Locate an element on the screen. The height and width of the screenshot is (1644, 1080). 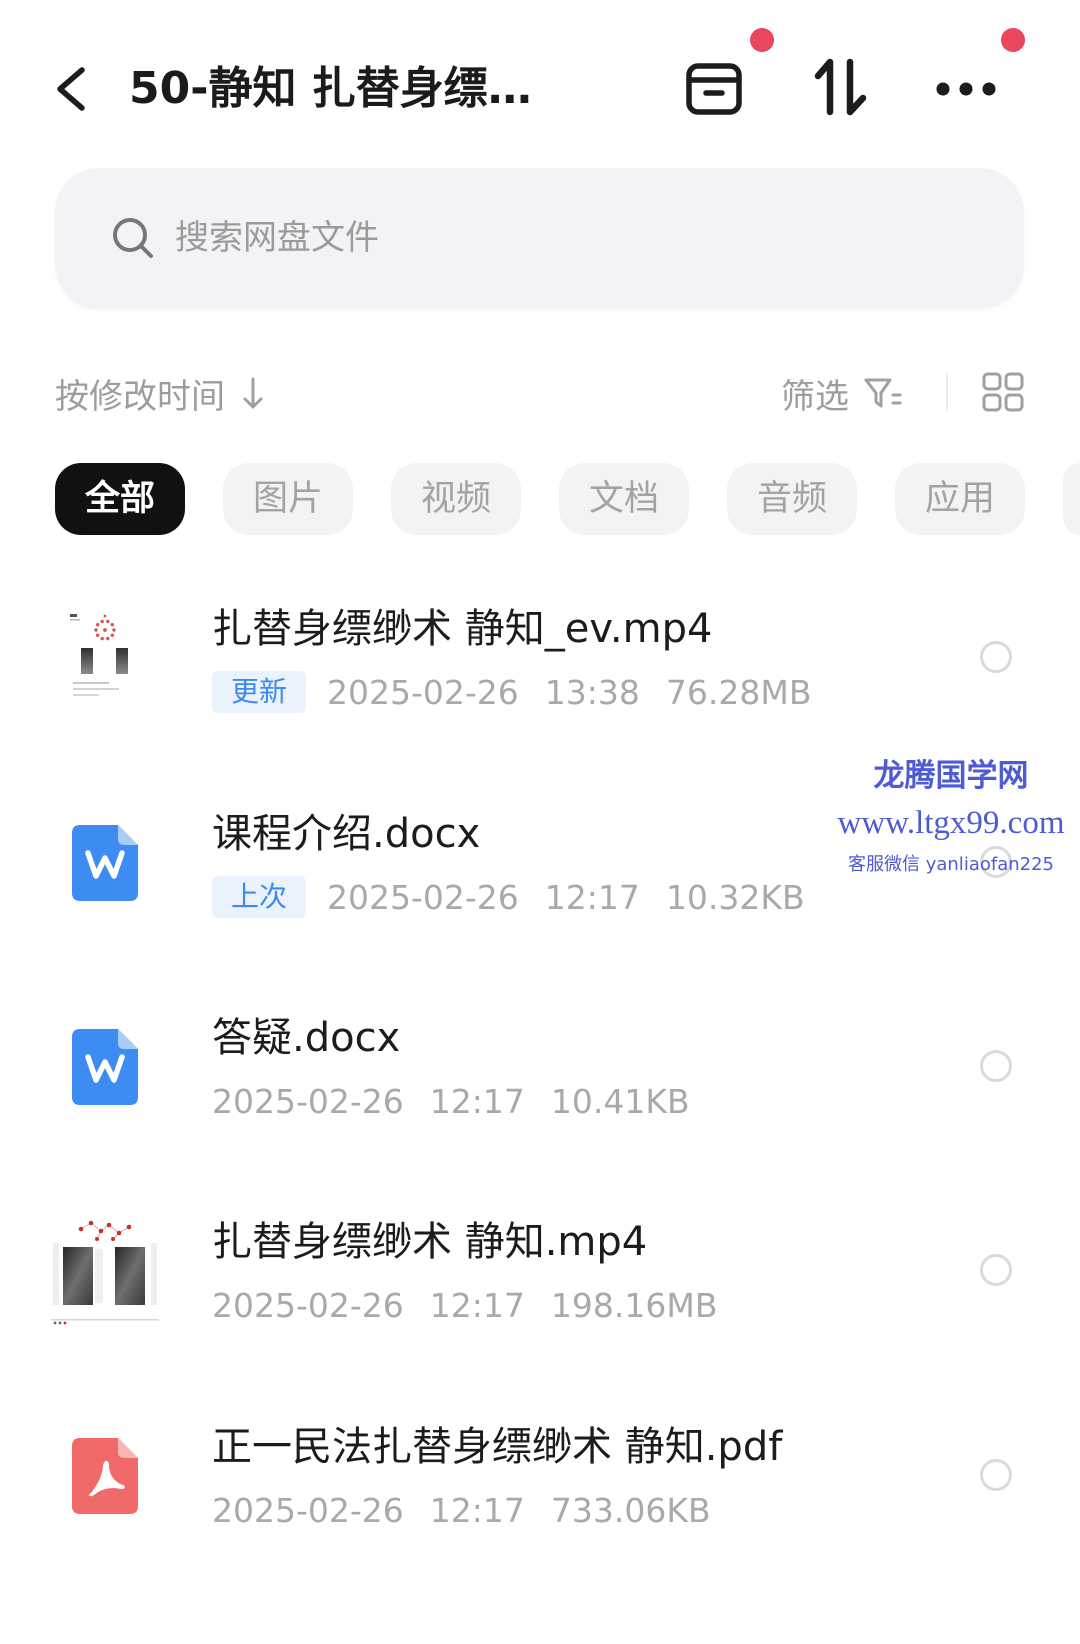
archive-box-icon is located at coordinates (714, 89).